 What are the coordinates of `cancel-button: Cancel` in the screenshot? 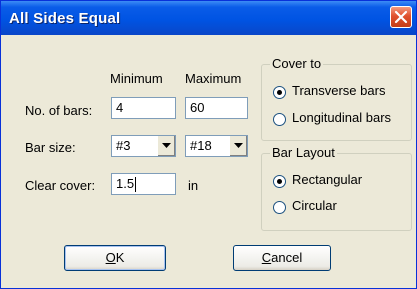 It's located at (282, 258).